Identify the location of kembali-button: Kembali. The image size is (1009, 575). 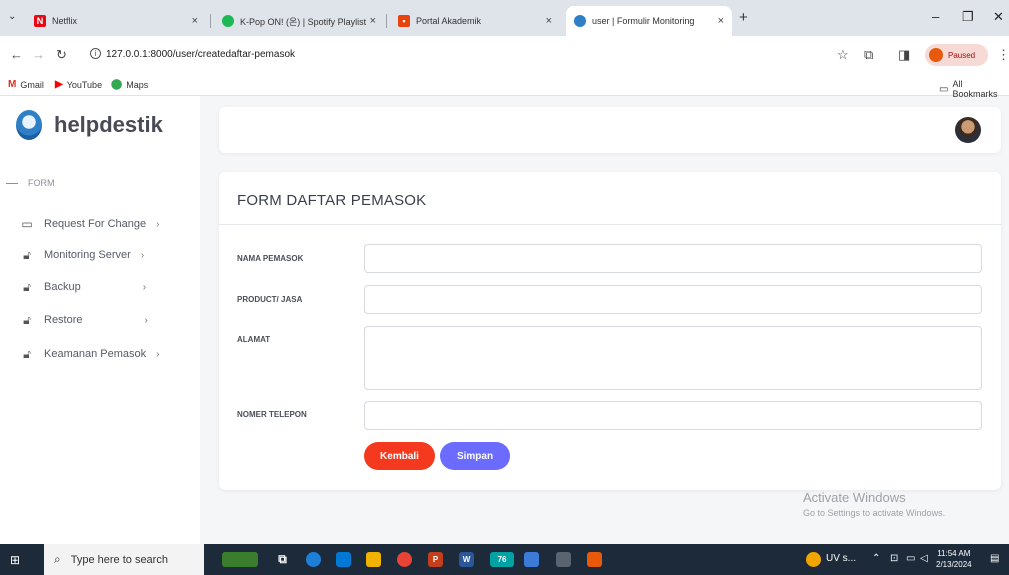
(399, 456).